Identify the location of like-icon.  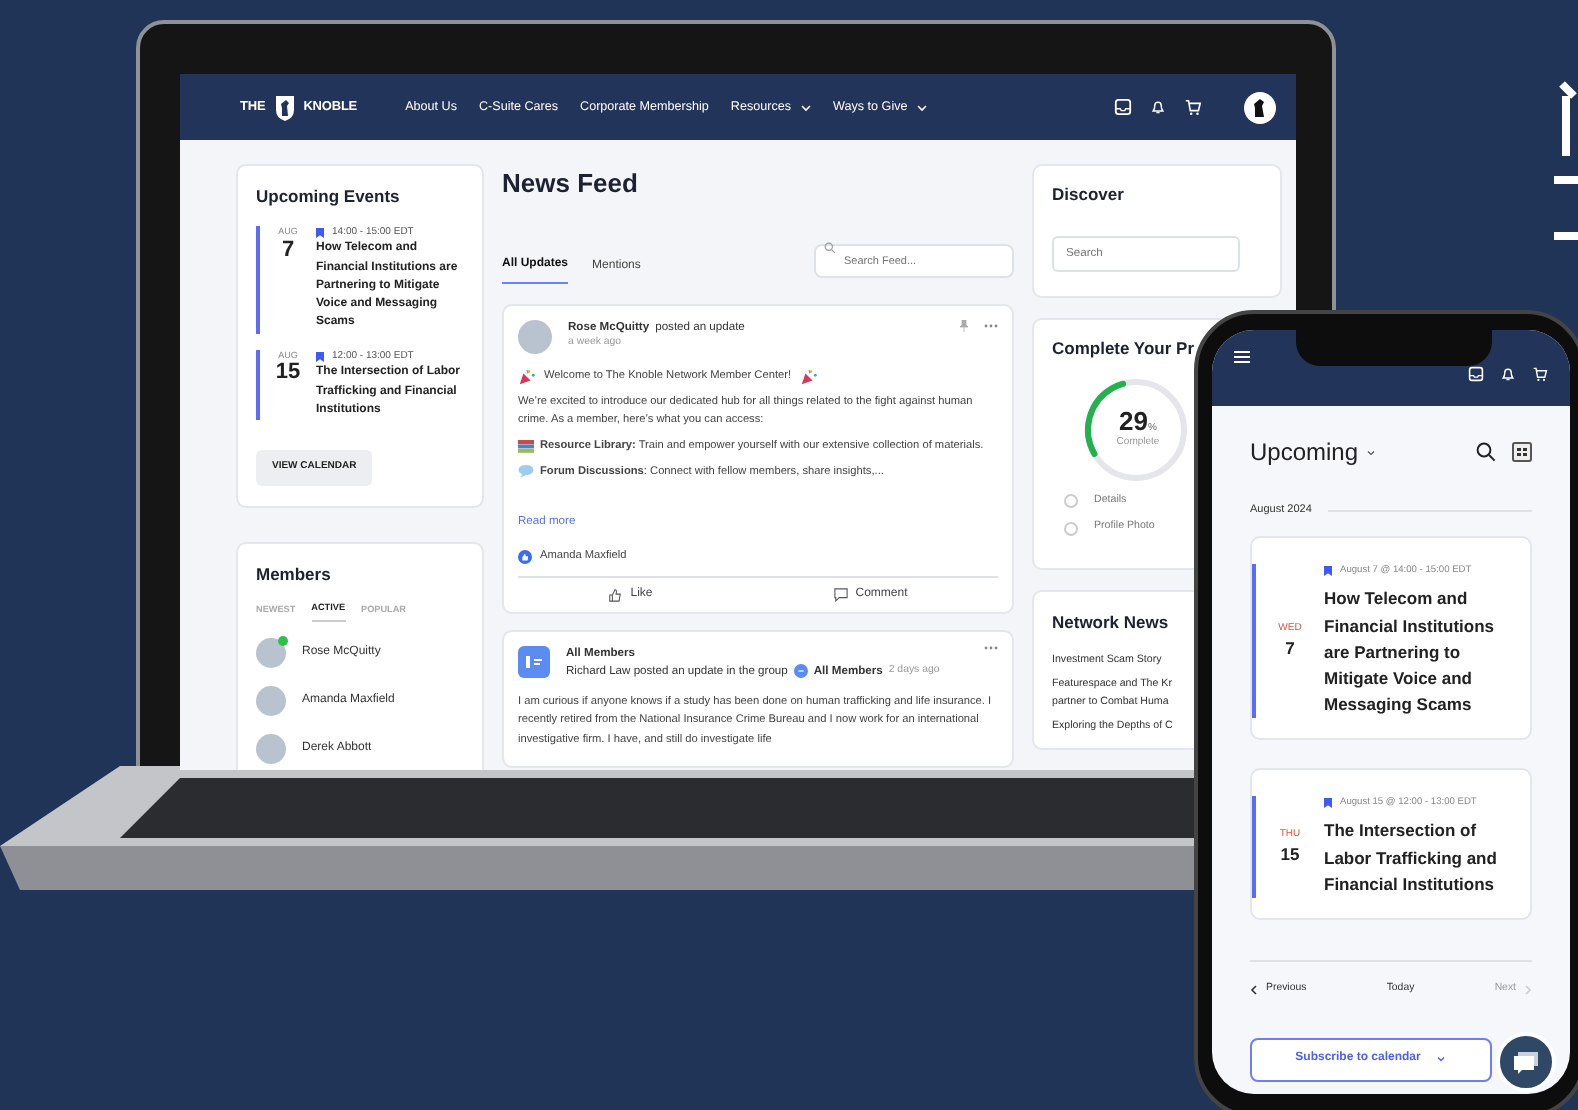
(525, 556).